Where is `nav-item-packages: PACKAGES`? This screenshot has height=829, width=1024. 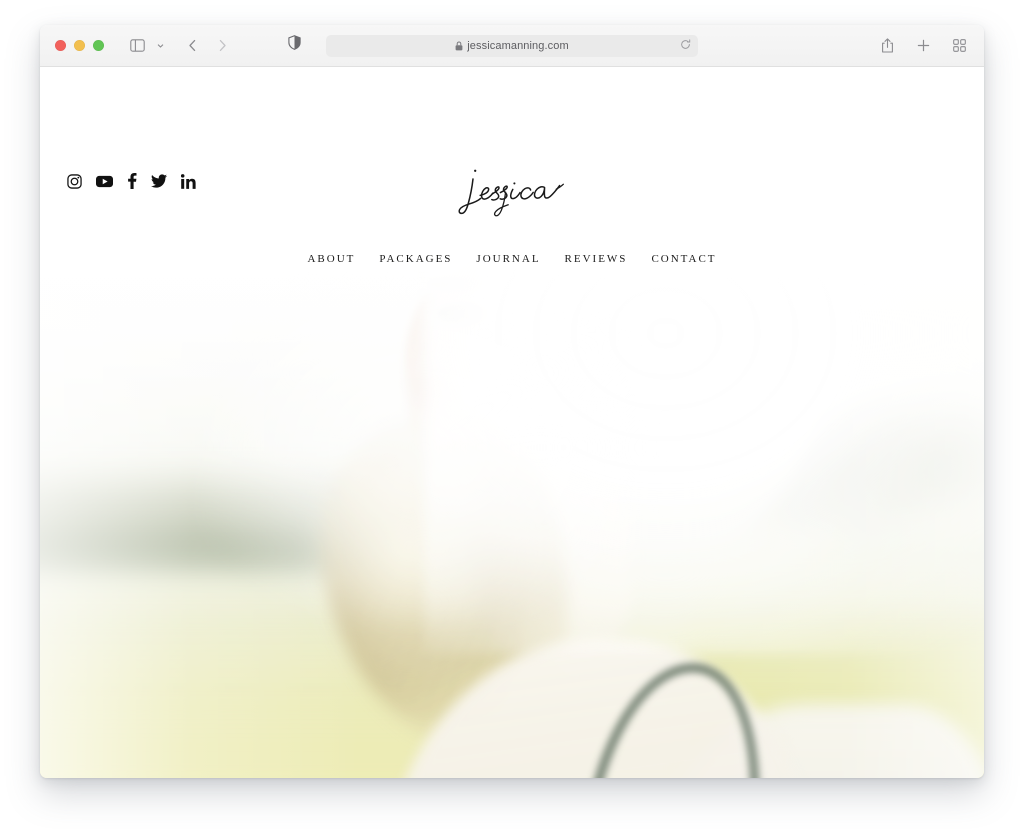
nav-item-packages: PACKAGES is located at coordinates (415, 259).